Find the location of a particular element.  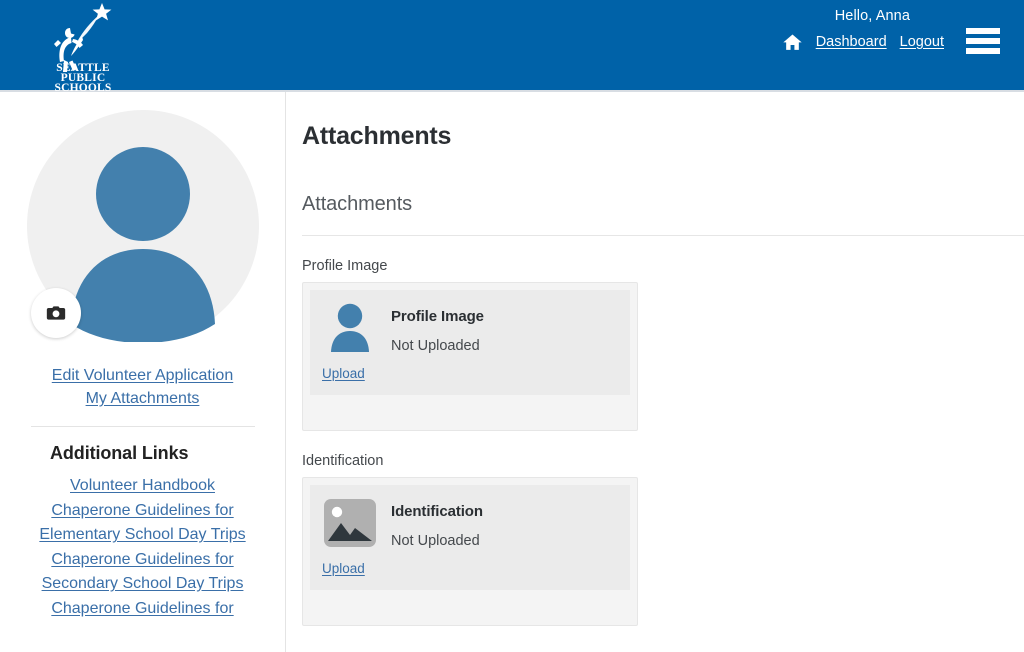

camera-icon is located at coordinates (55, 313).